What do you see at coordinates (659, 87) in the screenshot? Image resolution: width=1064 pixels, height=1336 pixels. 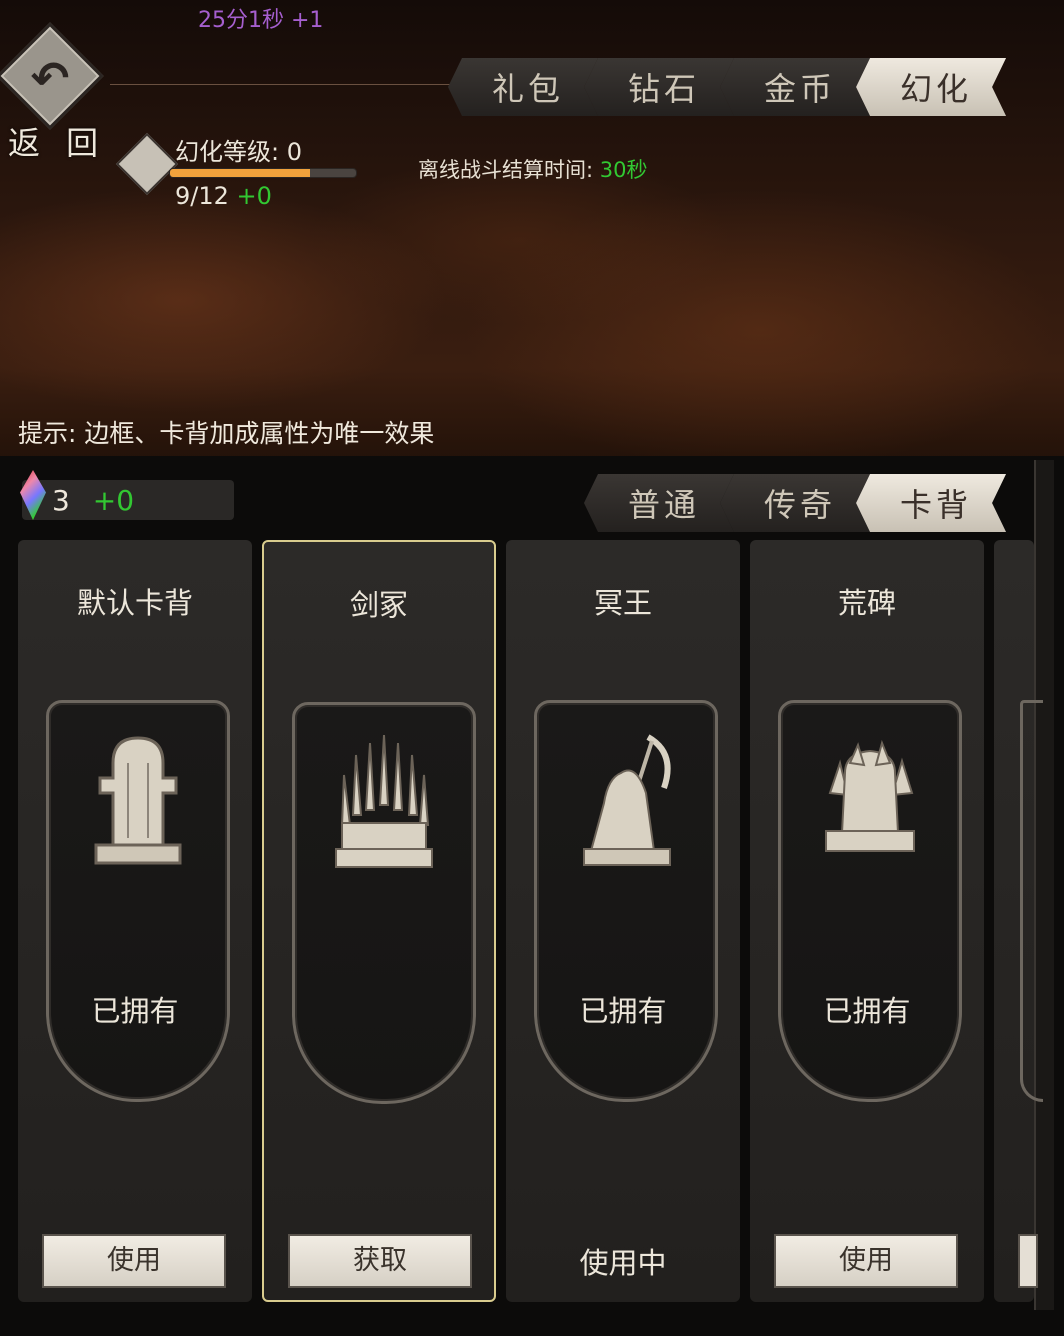 I see `tab-diamond: 钻石` at bounding box center [659, 87].